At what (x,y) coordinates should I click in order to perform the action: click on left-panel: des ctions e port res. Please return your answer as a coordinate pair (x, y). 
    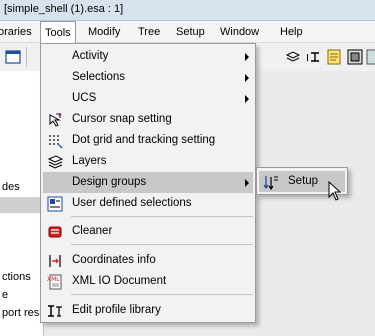
    Looking at the image, I should click on (22, 203).